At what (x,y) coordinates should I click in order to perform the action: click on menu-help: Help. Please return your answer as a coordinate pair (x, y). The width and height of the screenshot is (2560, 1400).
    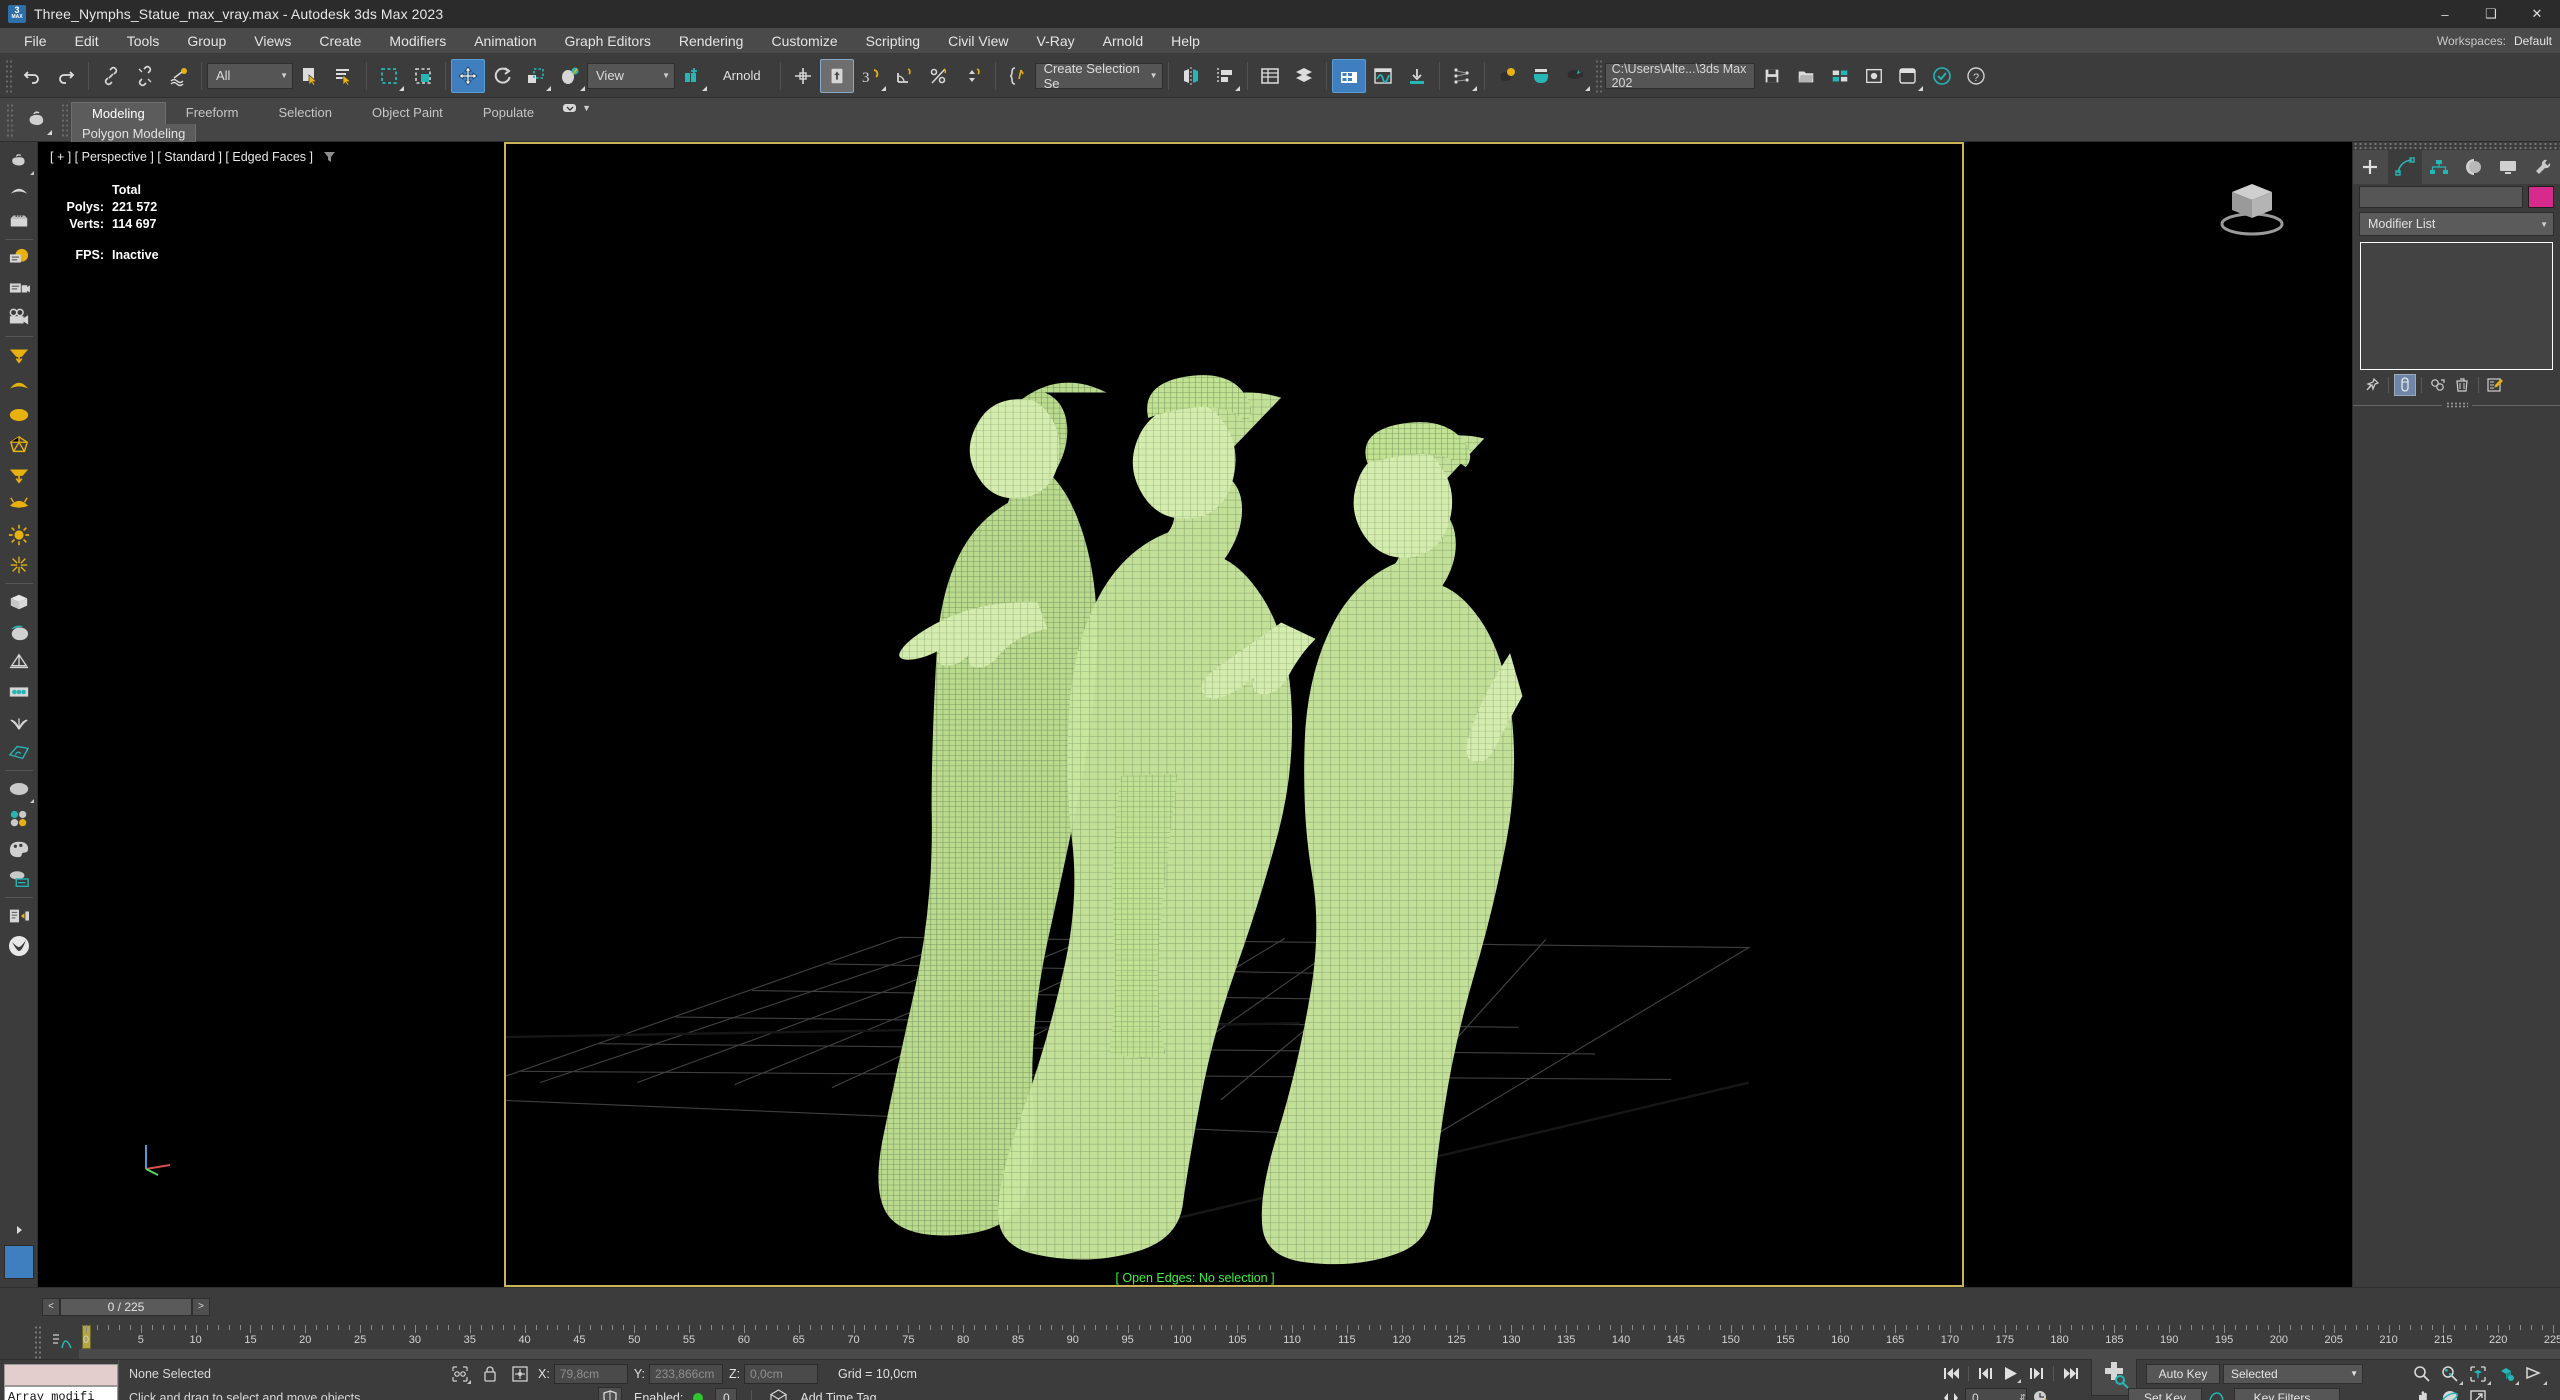
    Looking at the image, I should click on (1185, 41).